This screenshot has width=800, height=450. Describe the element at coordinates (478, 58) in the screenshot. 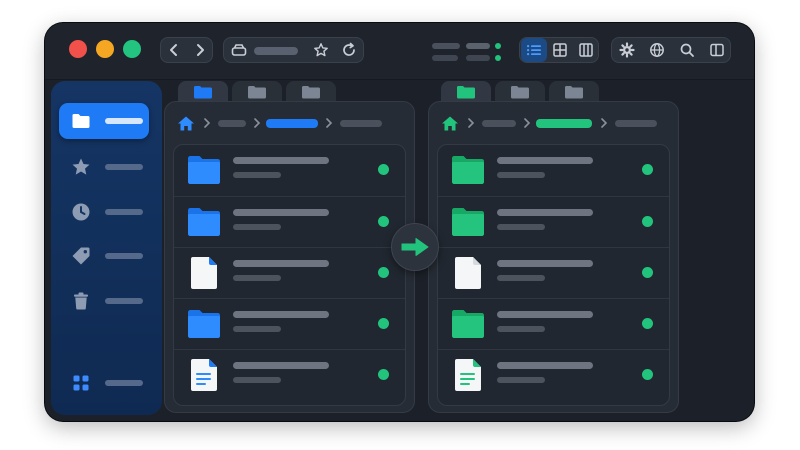

I see `sync-status-bar` at that location.